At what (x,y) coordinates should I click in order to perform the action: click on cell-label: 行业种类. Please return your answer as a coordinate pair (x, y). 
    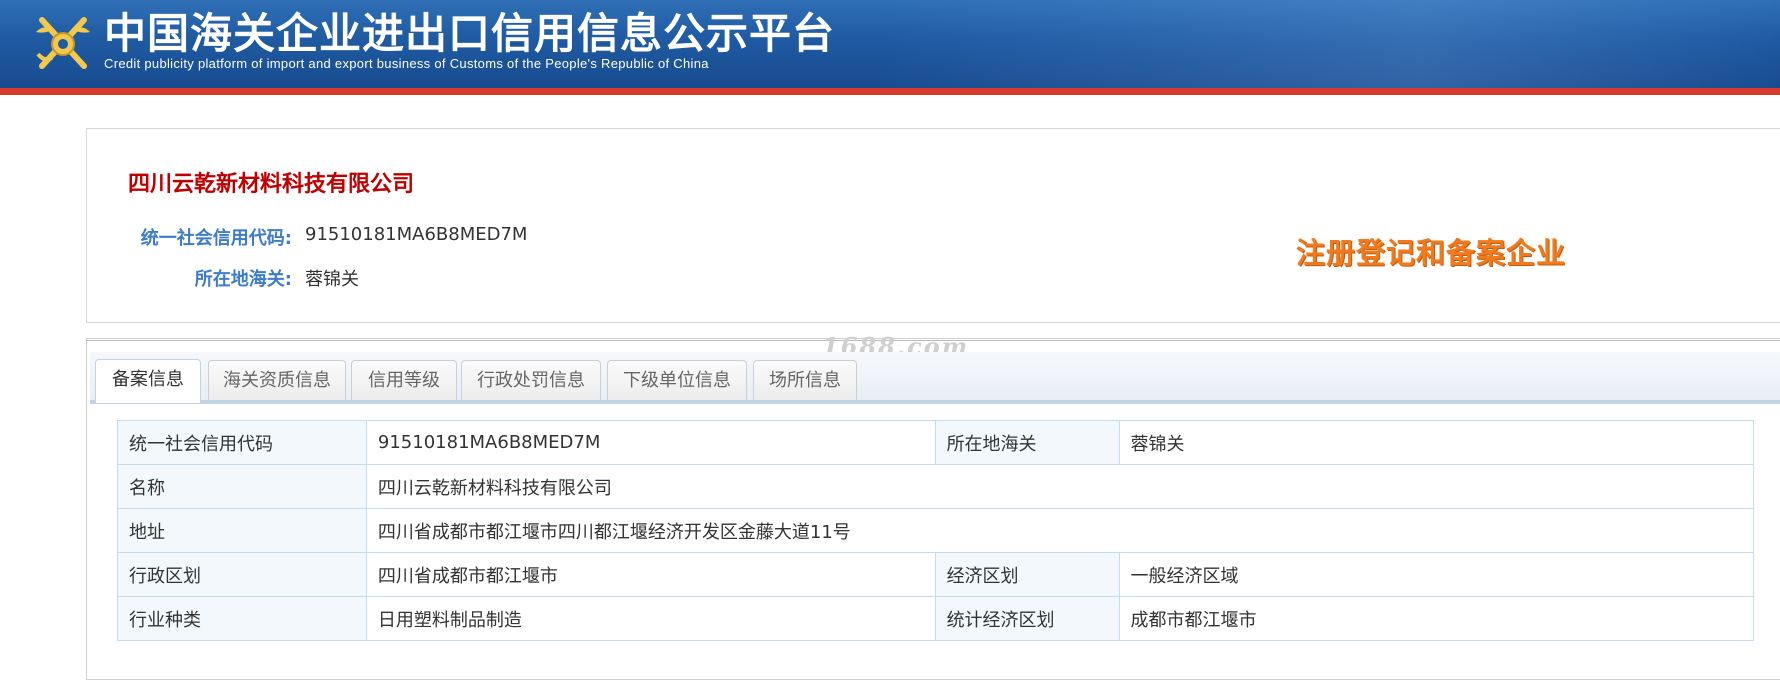
    Looking at the image, I should click on (242, 618).